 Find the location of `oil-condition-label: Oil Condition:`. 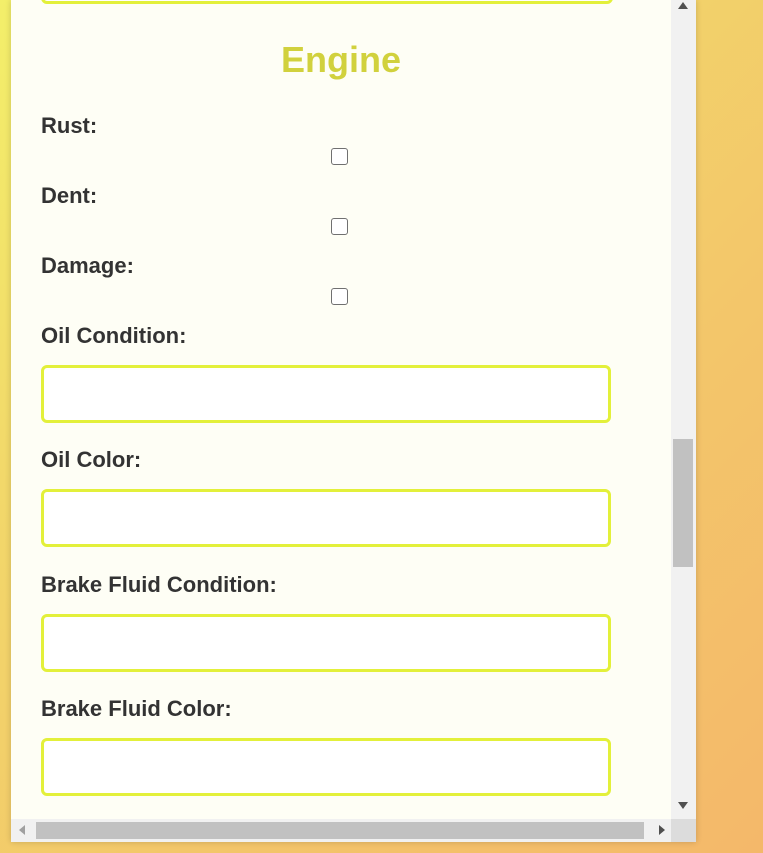

oil-condition-label: Oil Condition: is located at coordinates (114, 335).